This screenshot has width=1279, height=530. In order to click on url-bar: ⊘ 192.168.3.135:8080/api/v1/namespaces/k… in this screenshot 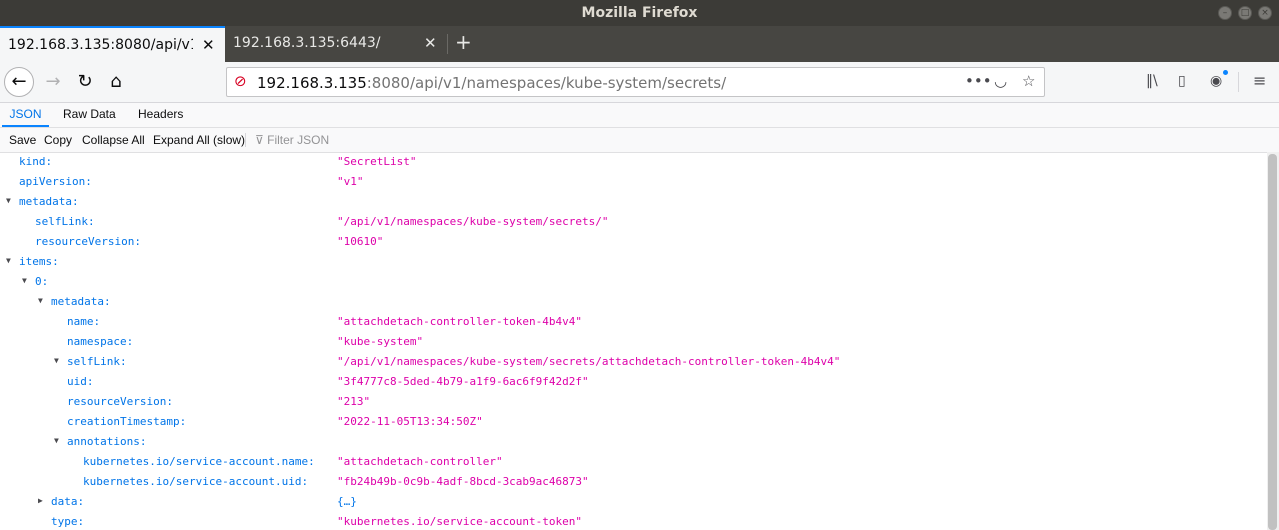, I will do `click(635, 82)`.